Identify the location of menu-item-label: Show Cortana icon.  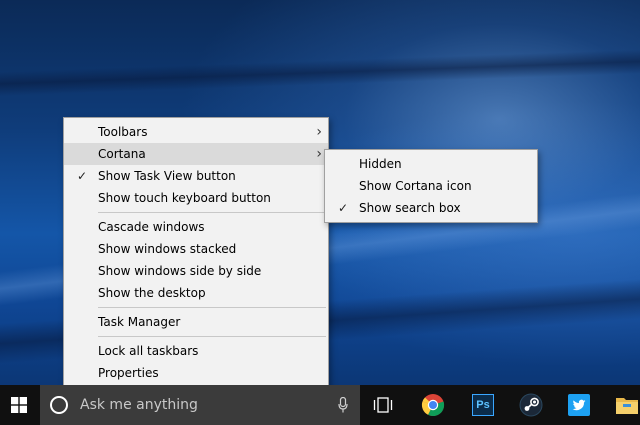
(415, 186).